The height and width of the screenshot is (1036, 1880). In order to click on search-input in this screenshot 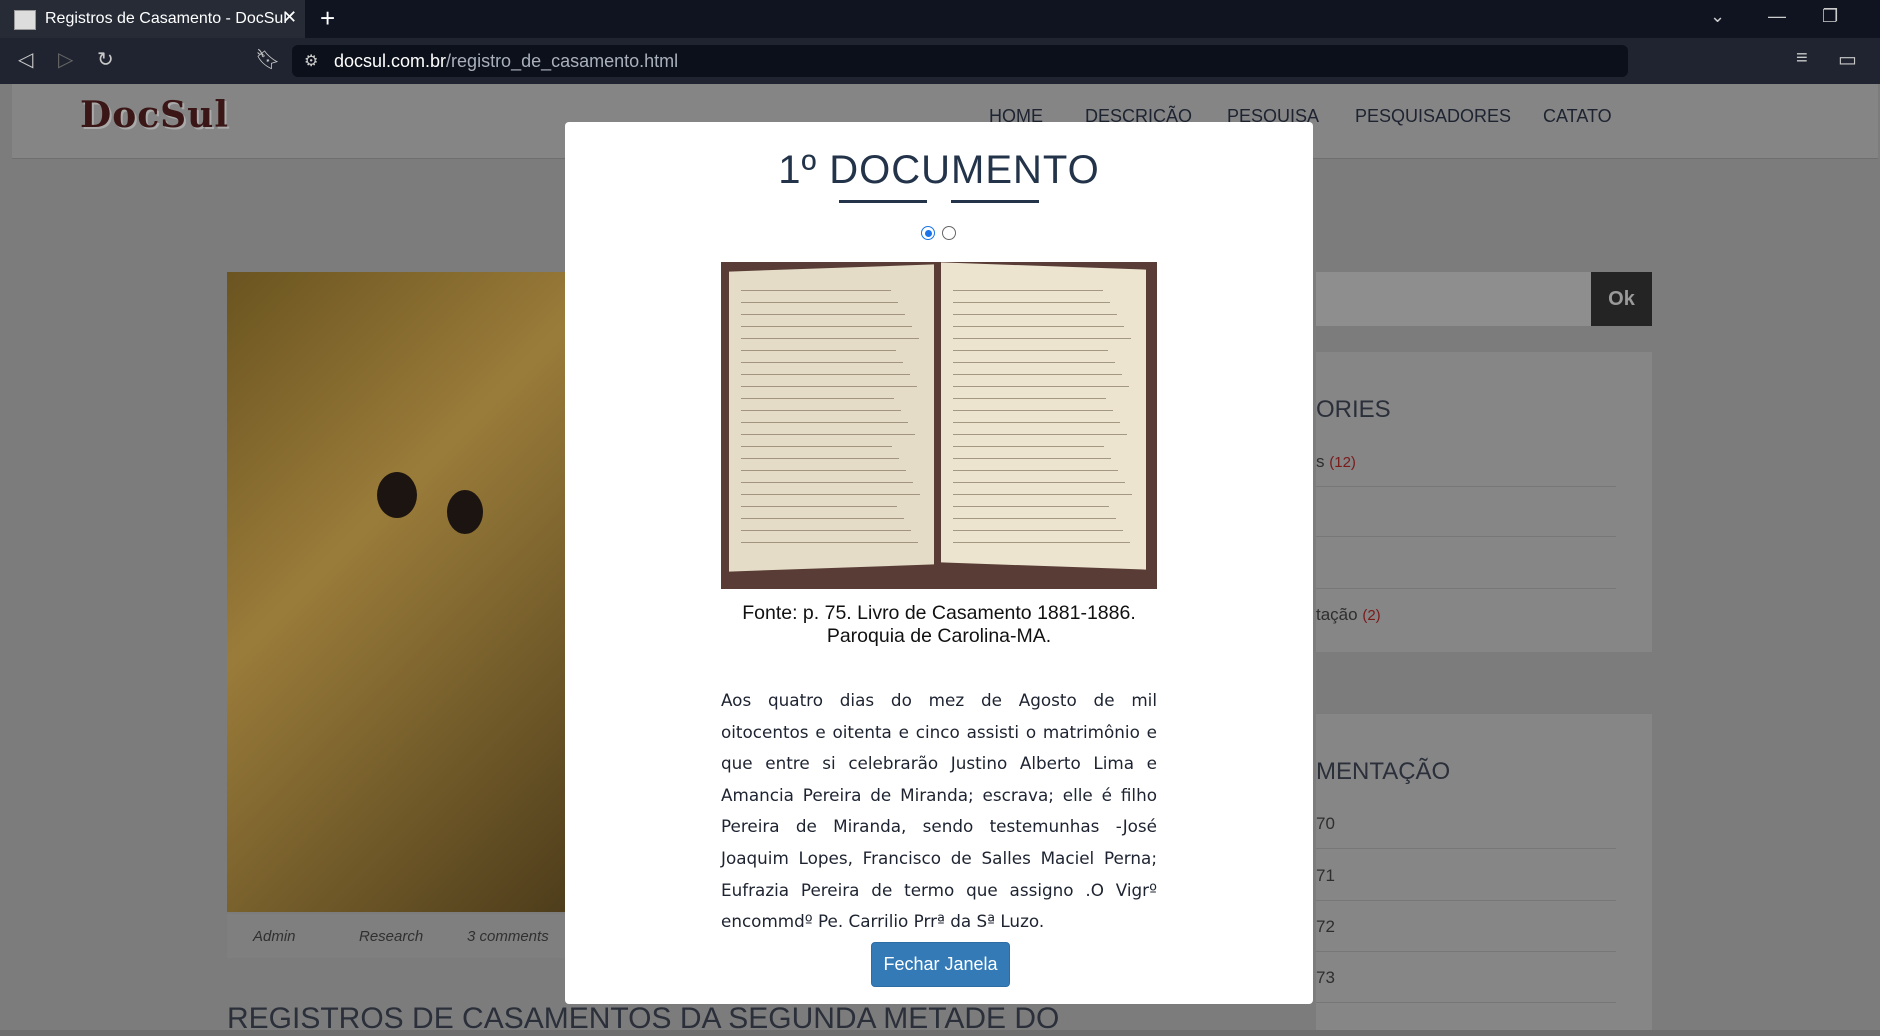, I will do `click(1453, 299)`.